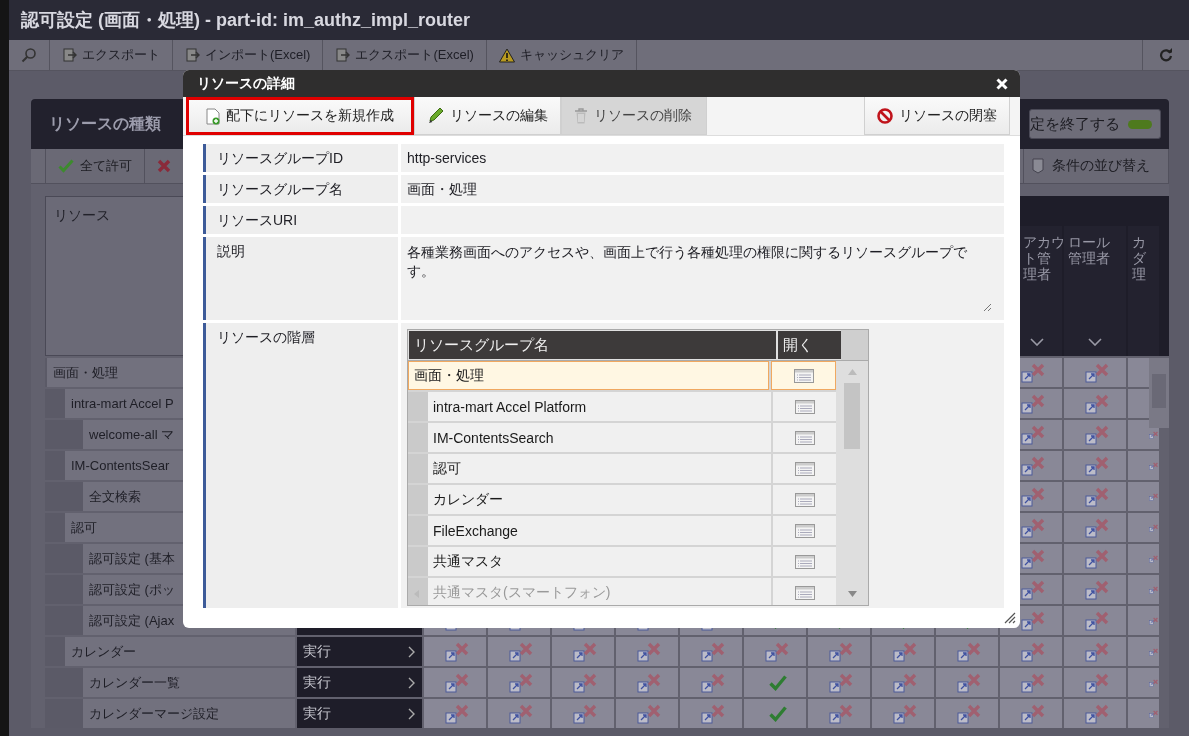 This screenshot has height=736, width=1189. I want to click on allow-all-button: 全て許可, so click(95, 166).